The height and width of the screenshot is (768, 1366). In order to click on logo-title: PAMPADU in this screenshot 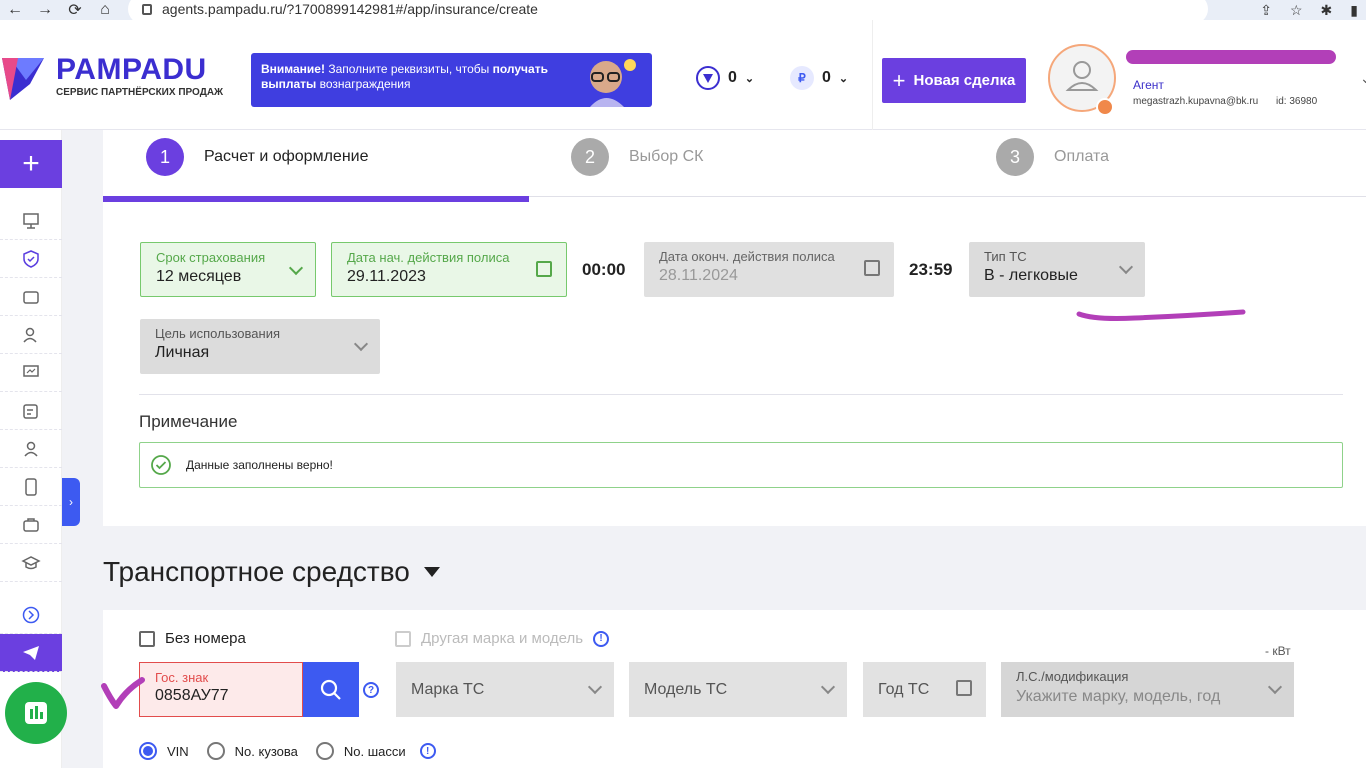, I will do `click(131, 69)`.